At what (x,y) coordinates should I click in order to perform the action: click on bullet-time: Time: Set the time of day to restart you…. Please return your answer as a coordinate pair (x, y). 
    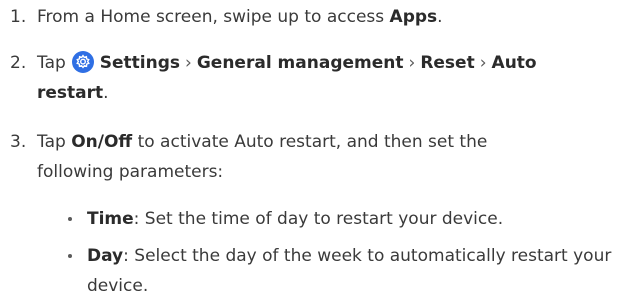
    Looking at the image, I should click on (343, 219).